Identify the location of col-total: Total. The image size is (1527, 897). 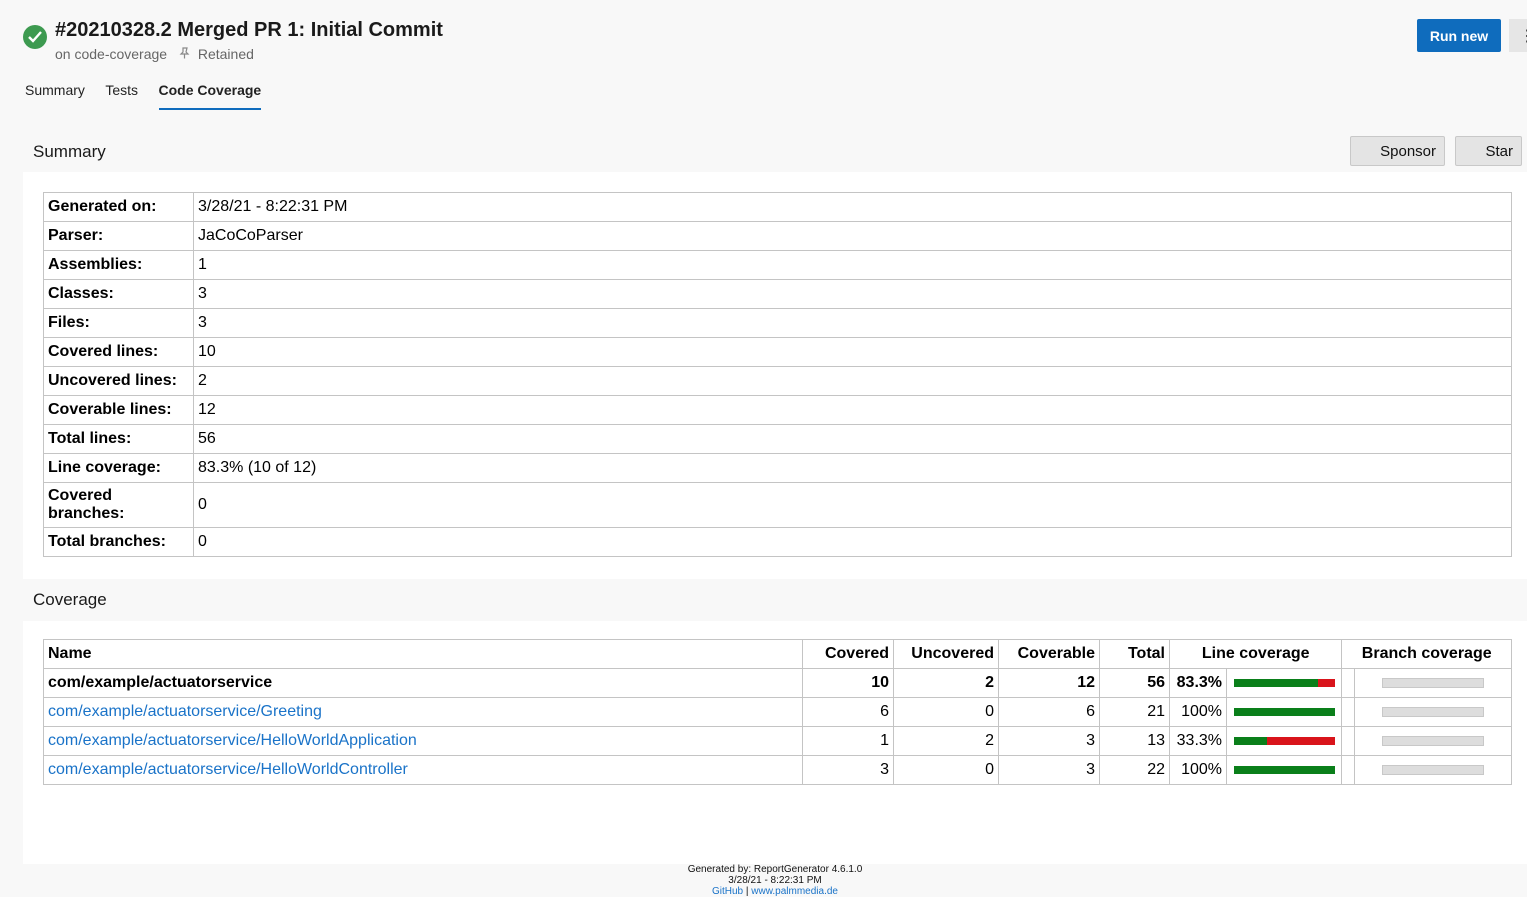
(1134, 654).